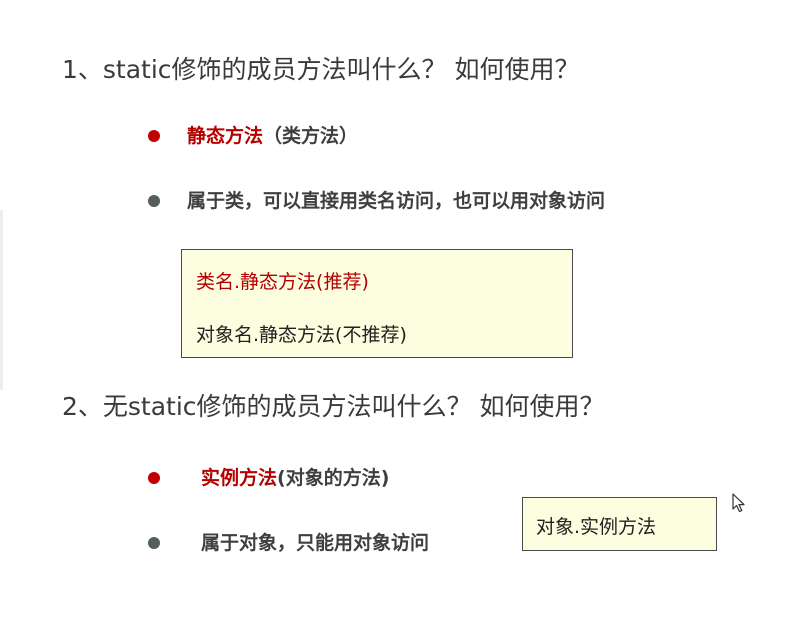  Describe the element at coordinates (596, 527) in the screenshot. I see `instance-call-text: 对象.实例方法` at that location.